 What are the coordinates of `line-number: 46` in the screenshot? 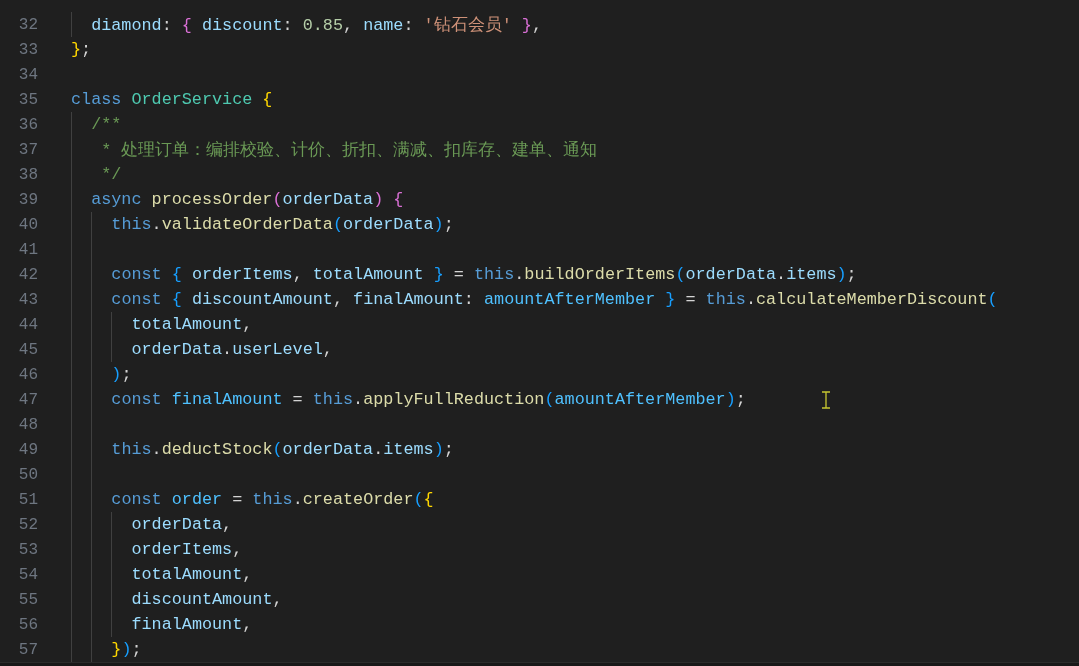 It's located at (27, 374).